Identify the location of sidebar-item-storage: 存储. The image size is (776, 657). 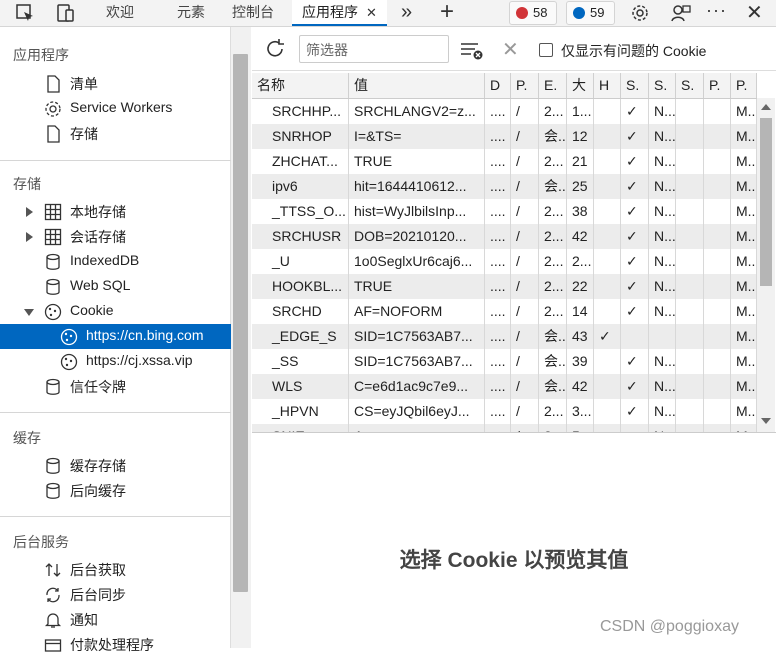
(115, 133).